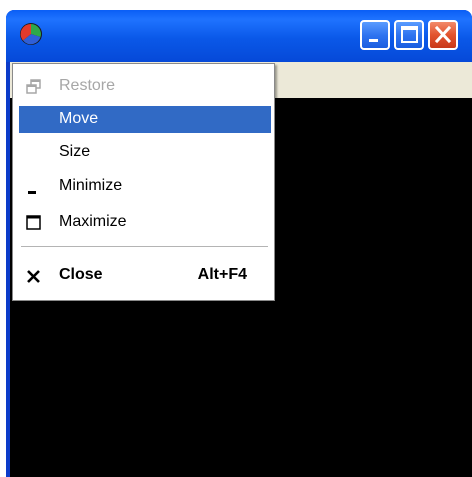  Describe the element at coordinates (222, 274) in the screenshot. I see `menu-item-shortcut: Alt+F4` at that location.